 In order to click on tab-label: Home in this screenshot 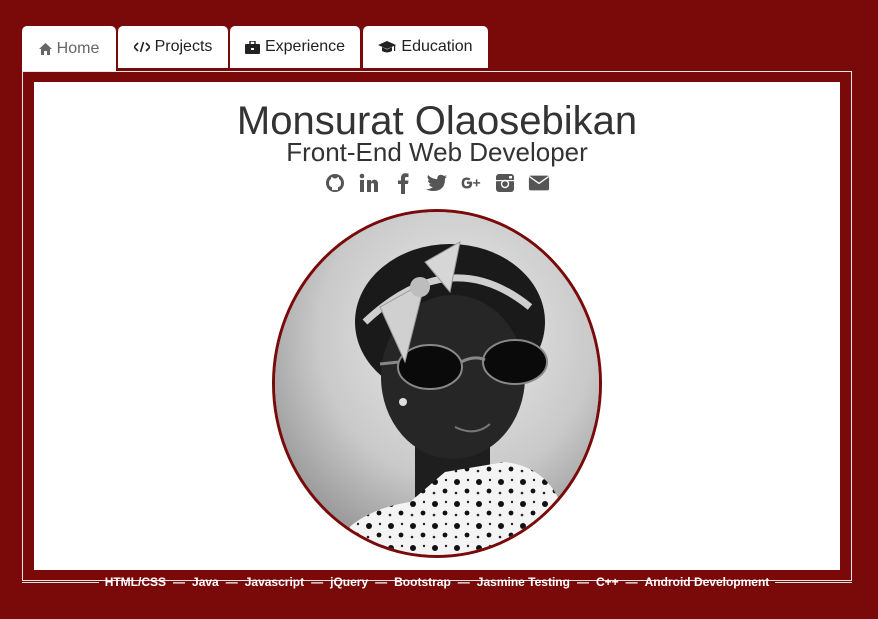, I will do `click(78, 48)`.